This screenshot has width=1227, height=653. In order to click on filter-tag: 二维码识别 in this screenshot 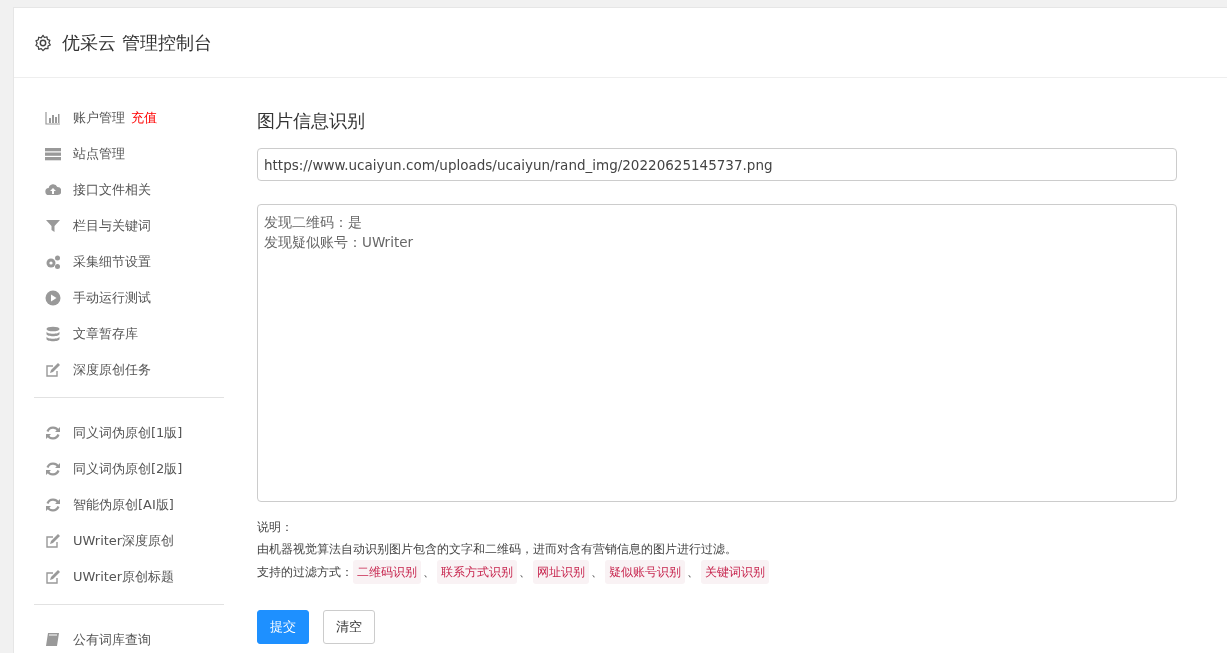, I will do `click(387, 572)`.